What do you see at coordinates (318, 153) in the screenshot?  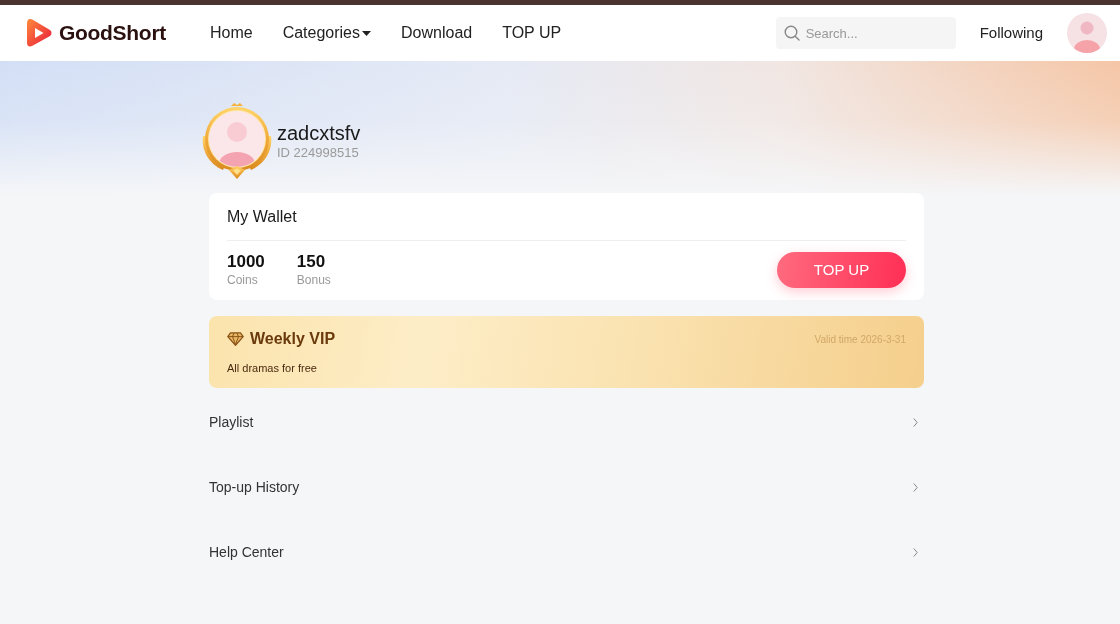 I see `user-id: ID 224998515` at bounding box center [318, 153].